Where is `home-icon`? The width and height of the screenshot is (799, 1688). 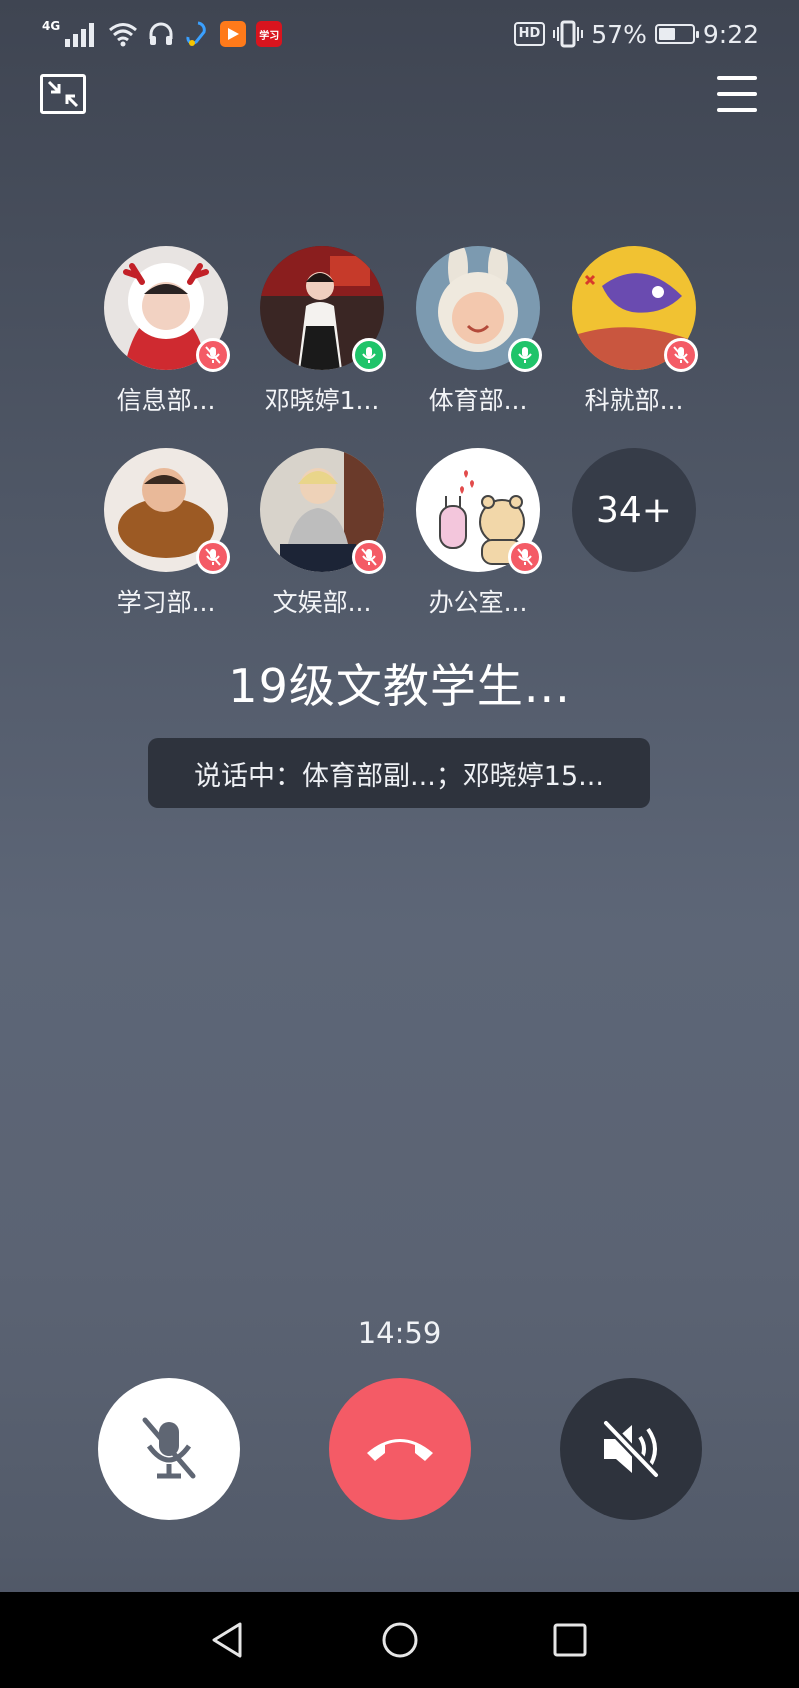
home-icon is located at coordinates (400, 1640).